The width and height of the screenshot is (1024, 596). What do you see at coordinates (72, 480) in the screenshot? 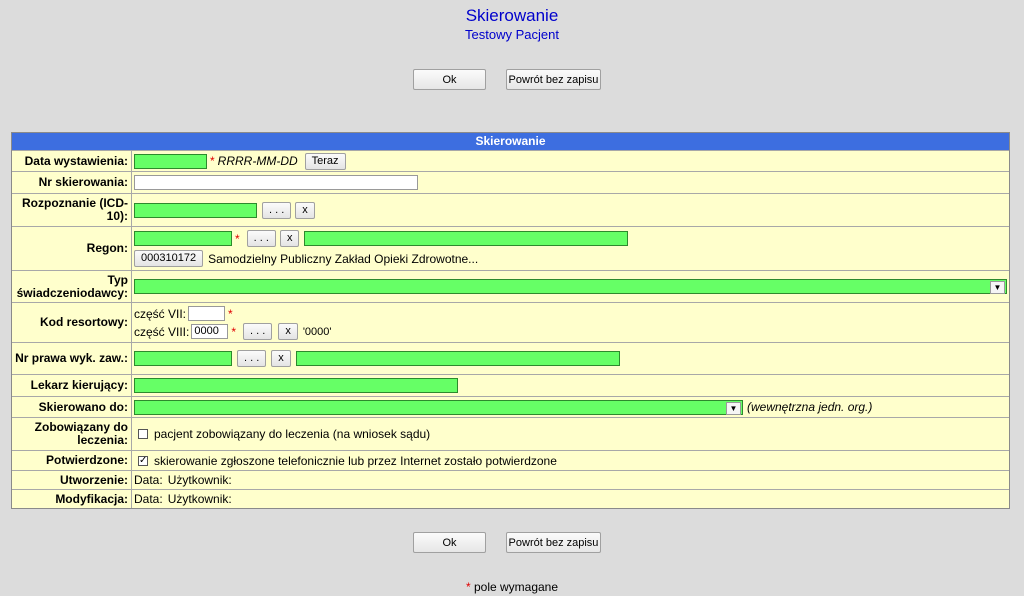
I see `label-created: Utworzenie:` at bounding box center [72, 480].